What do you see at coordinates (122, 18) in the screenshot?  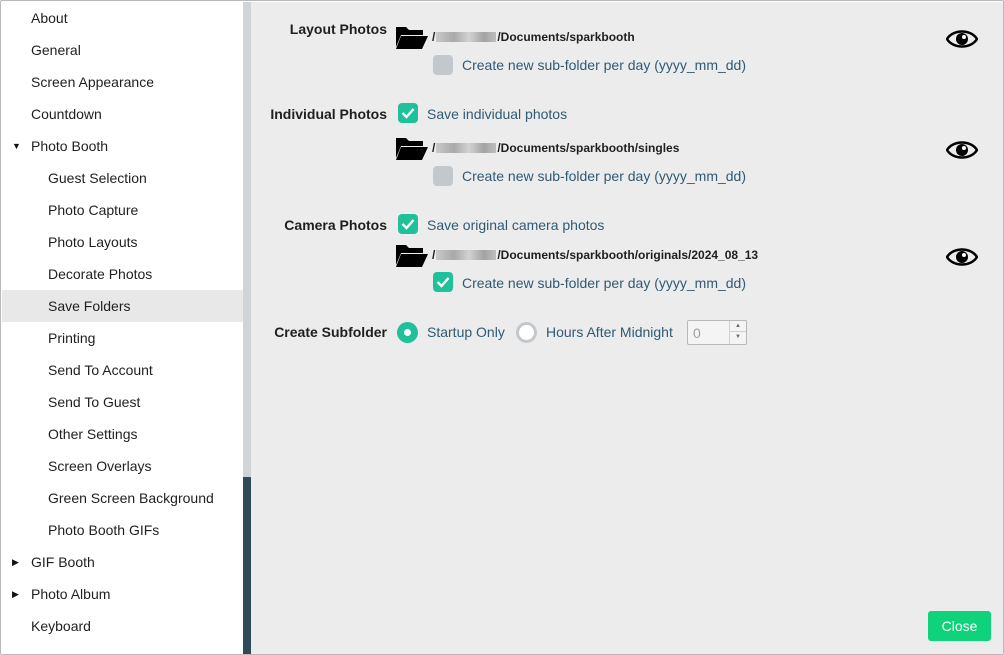 I see `sidebar-item-about: About` at bounding box center [122, 18].